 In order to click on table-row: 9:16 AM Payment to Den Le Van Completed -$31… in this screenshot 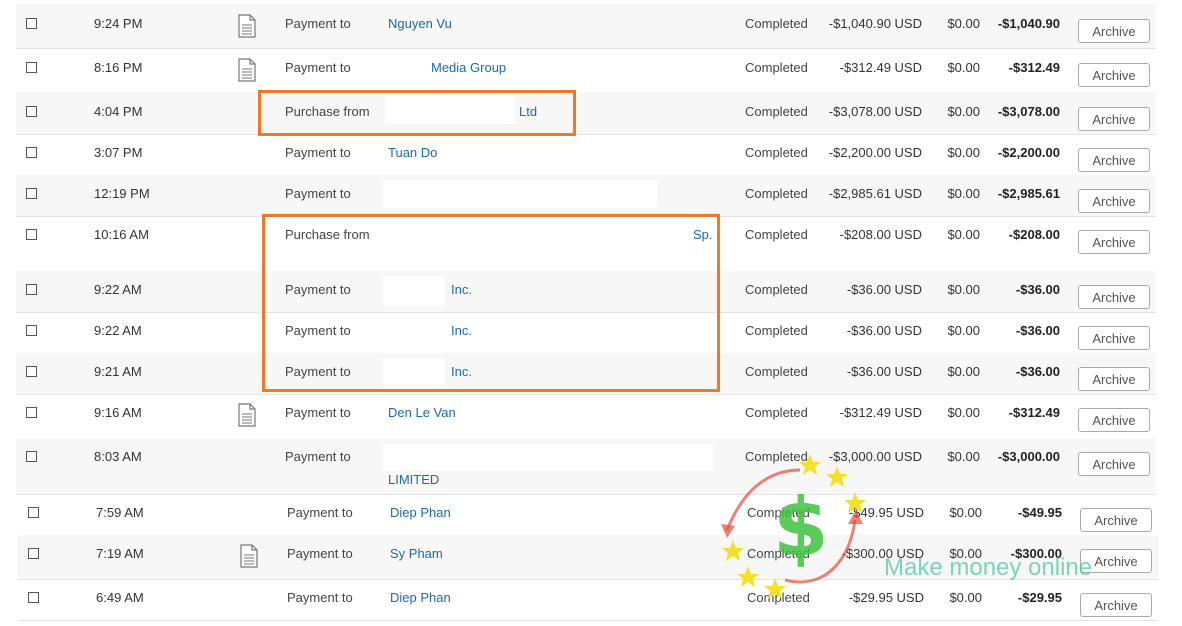, I will do `click(586, 416)`.